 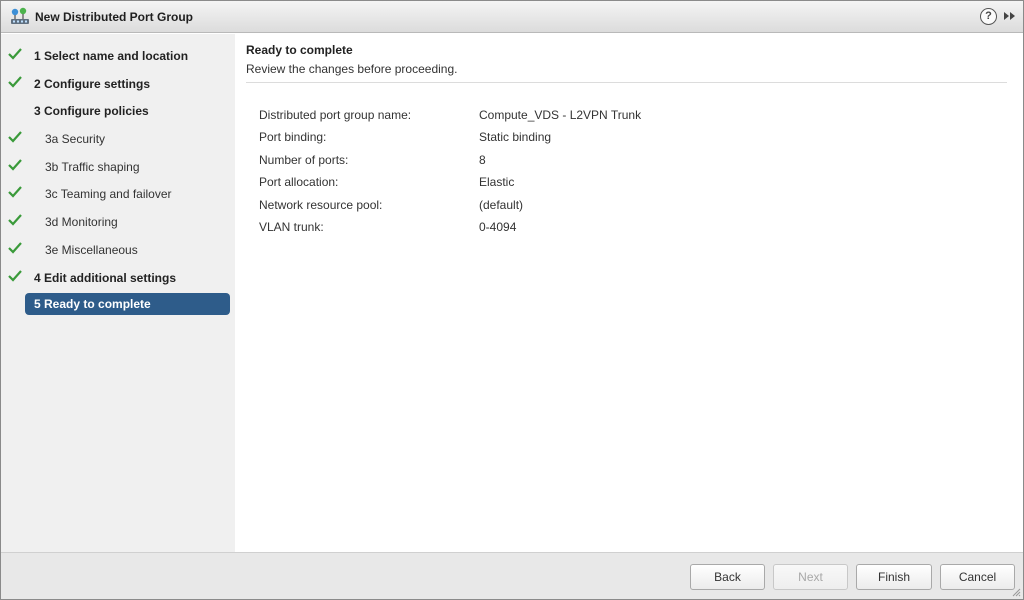 What do you see at coordinates (352, 69) in the screenshot?
I see `page-subtitle: Review the changes before proceeding.` at bounding box center [352, 69].